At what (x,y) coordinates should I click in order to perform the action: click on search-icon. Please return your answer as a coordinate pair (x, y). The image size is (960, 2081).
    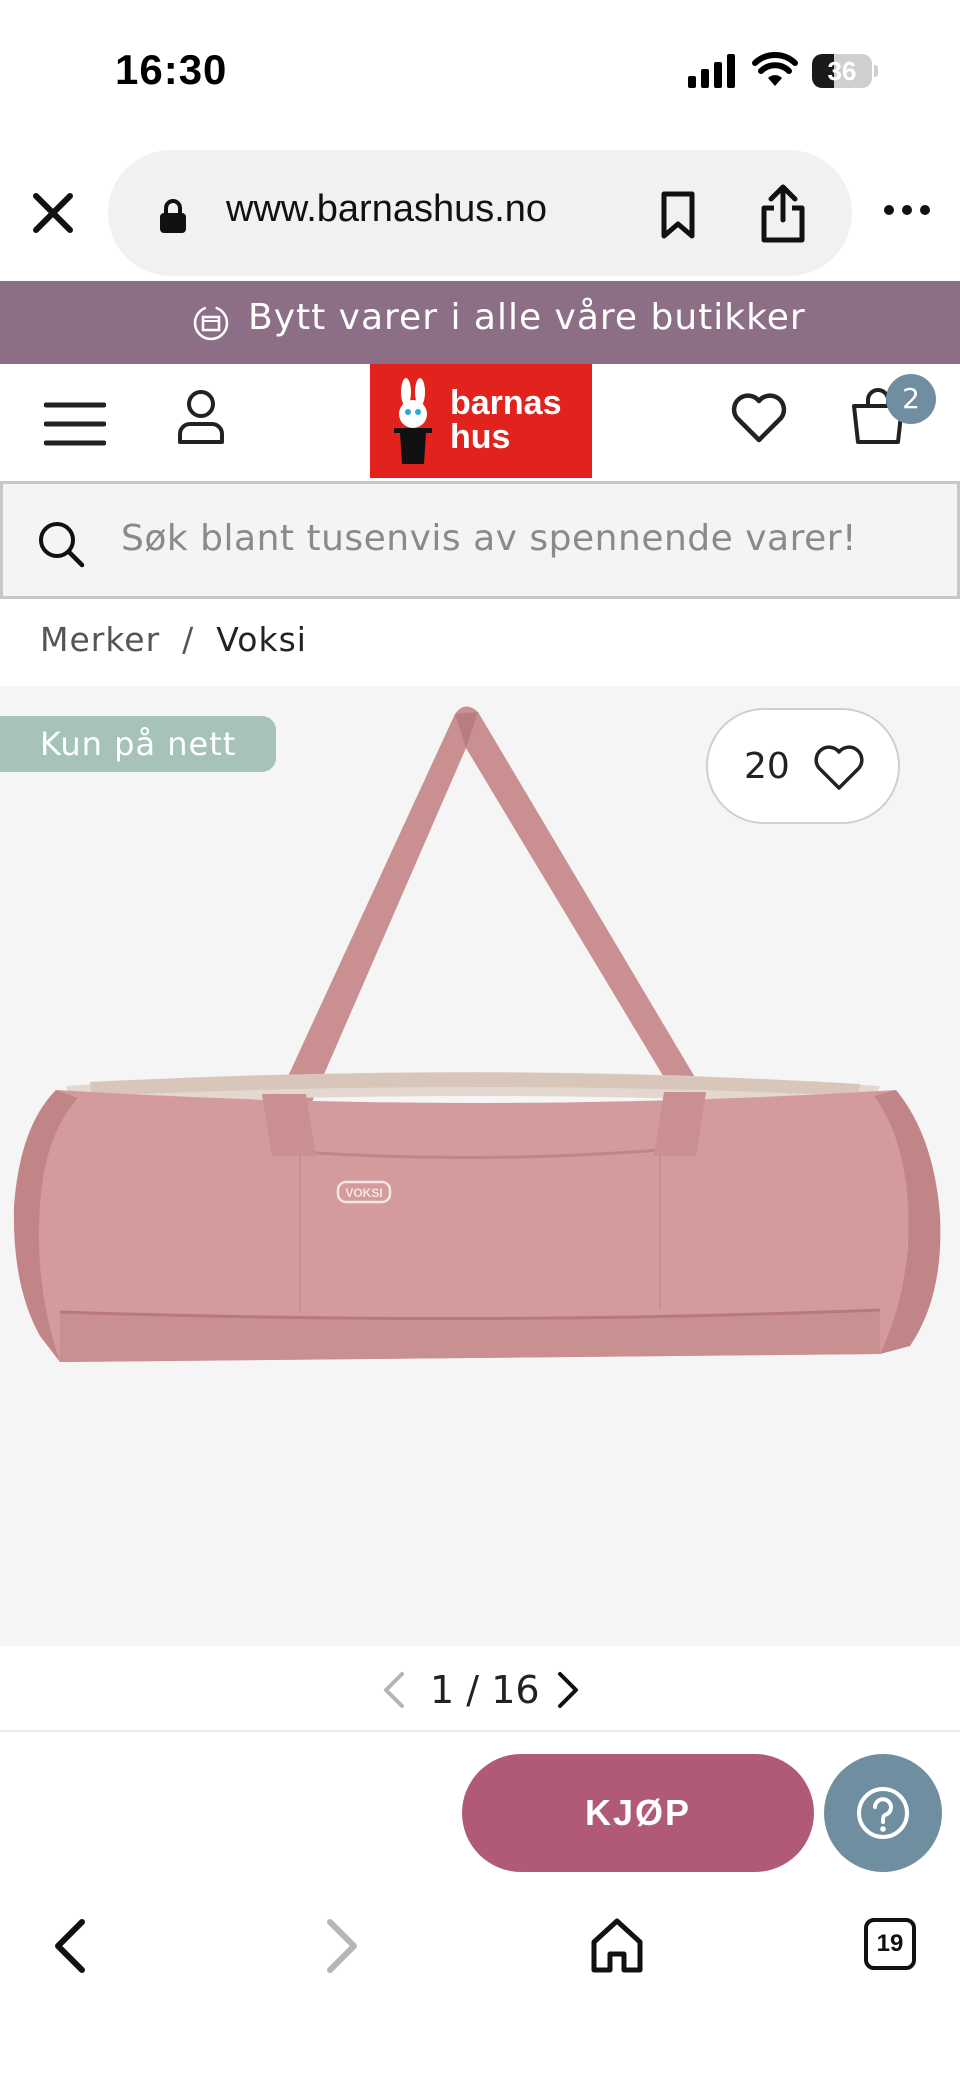
    Looking at the image, I should click on (62, 545).